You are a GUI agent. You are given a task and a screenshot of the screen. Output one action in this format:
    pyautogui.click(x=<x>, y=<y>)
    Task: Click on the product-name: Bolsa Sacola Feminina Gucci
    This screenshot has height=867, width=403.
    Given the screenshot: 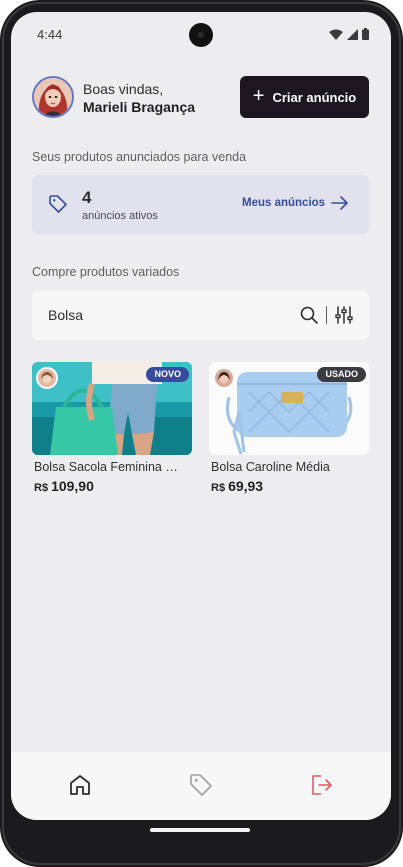 What is the action you would take?
    pyautogui.click(x=110, y=467)
    